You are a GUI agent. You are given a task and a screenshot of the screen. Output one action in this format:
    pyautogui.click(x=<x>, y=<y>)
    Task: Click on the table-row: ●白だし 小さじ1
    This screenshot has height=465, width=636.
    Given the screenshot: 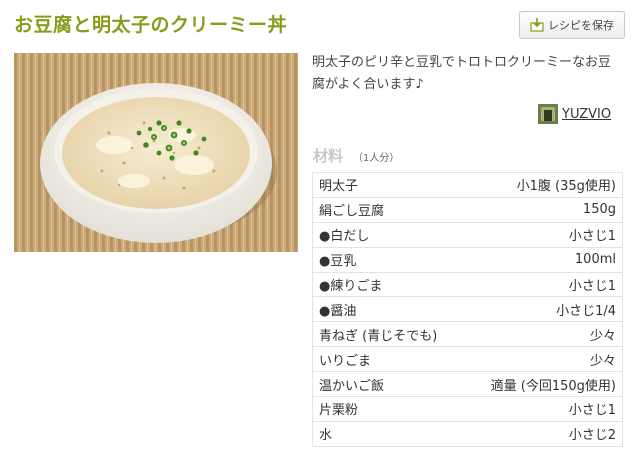 What is the action you would take?
    pyautogui.click(x=468, y=234)
    